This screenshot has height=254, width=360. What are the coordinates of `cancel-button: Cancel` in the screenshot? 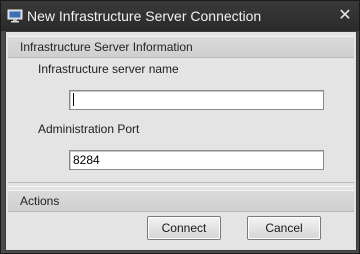 It's located at (284, 228).